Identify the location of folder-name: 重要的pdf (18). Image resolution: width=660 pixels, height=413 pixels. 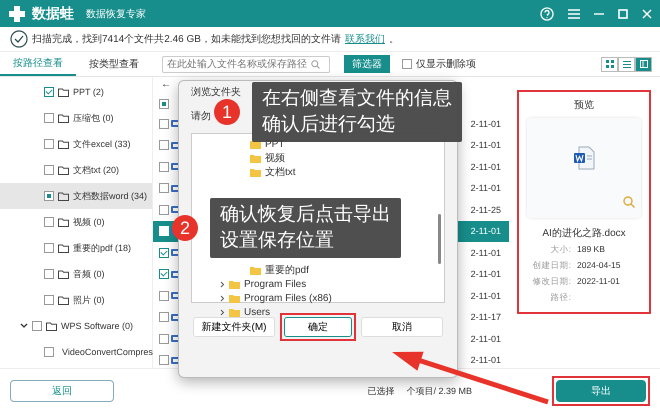
(102, 248).